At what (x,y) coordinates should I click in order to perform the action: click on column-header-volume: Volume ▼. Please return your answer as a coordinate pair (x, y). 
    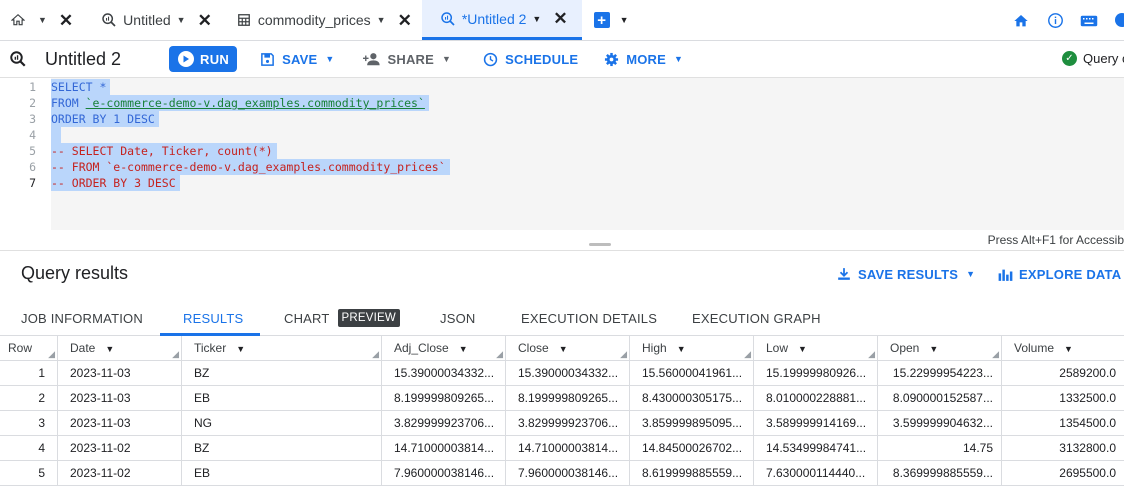
    Looking at the image, I should click on (1063, 348).